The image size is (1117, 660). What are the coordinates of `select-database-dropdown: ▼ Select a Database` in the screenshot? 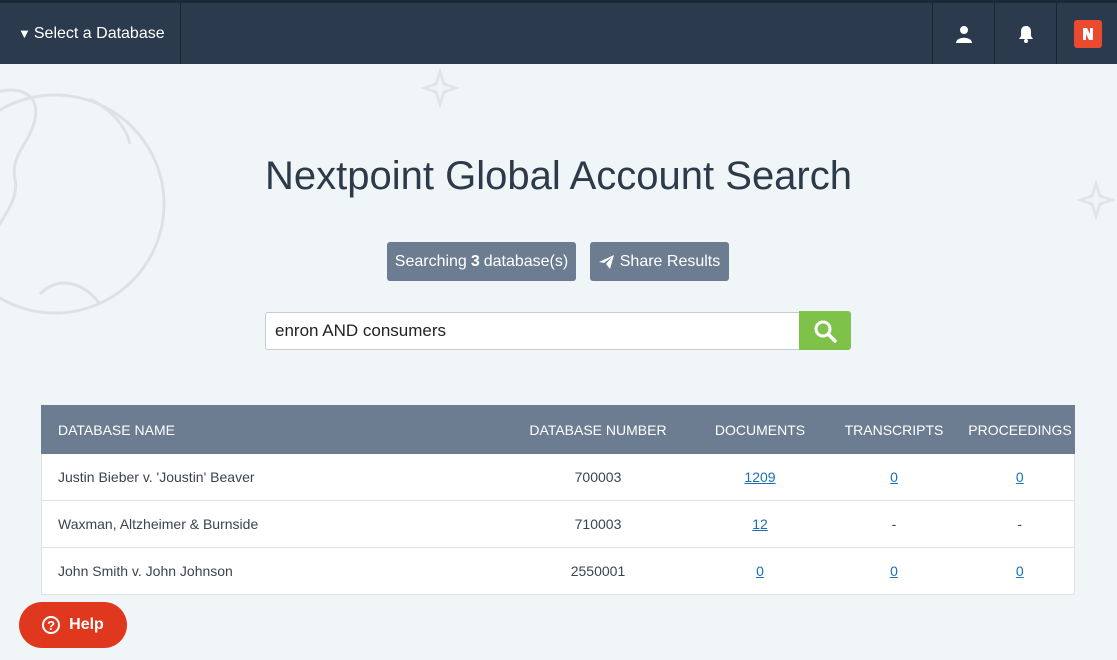 It's located at (90, 33).